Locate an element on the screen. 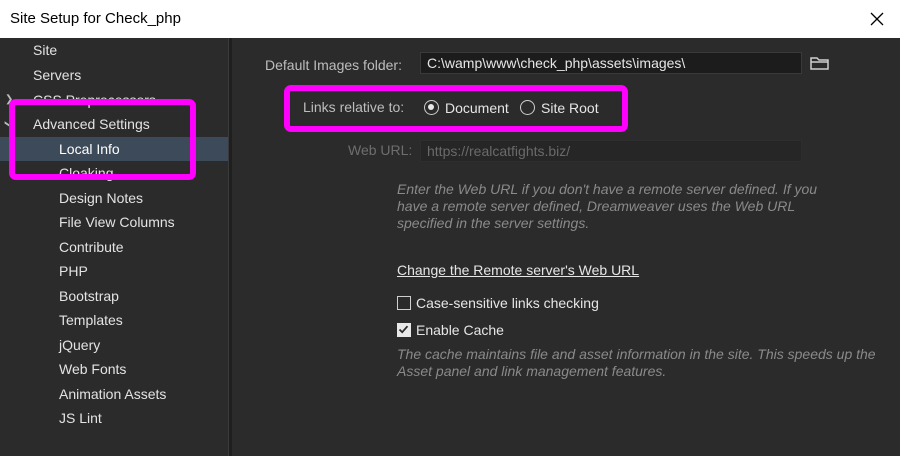 The image size is (900, 456). sidebar-item-label: CSS Preprocessors is located at coordinates (94, 100).